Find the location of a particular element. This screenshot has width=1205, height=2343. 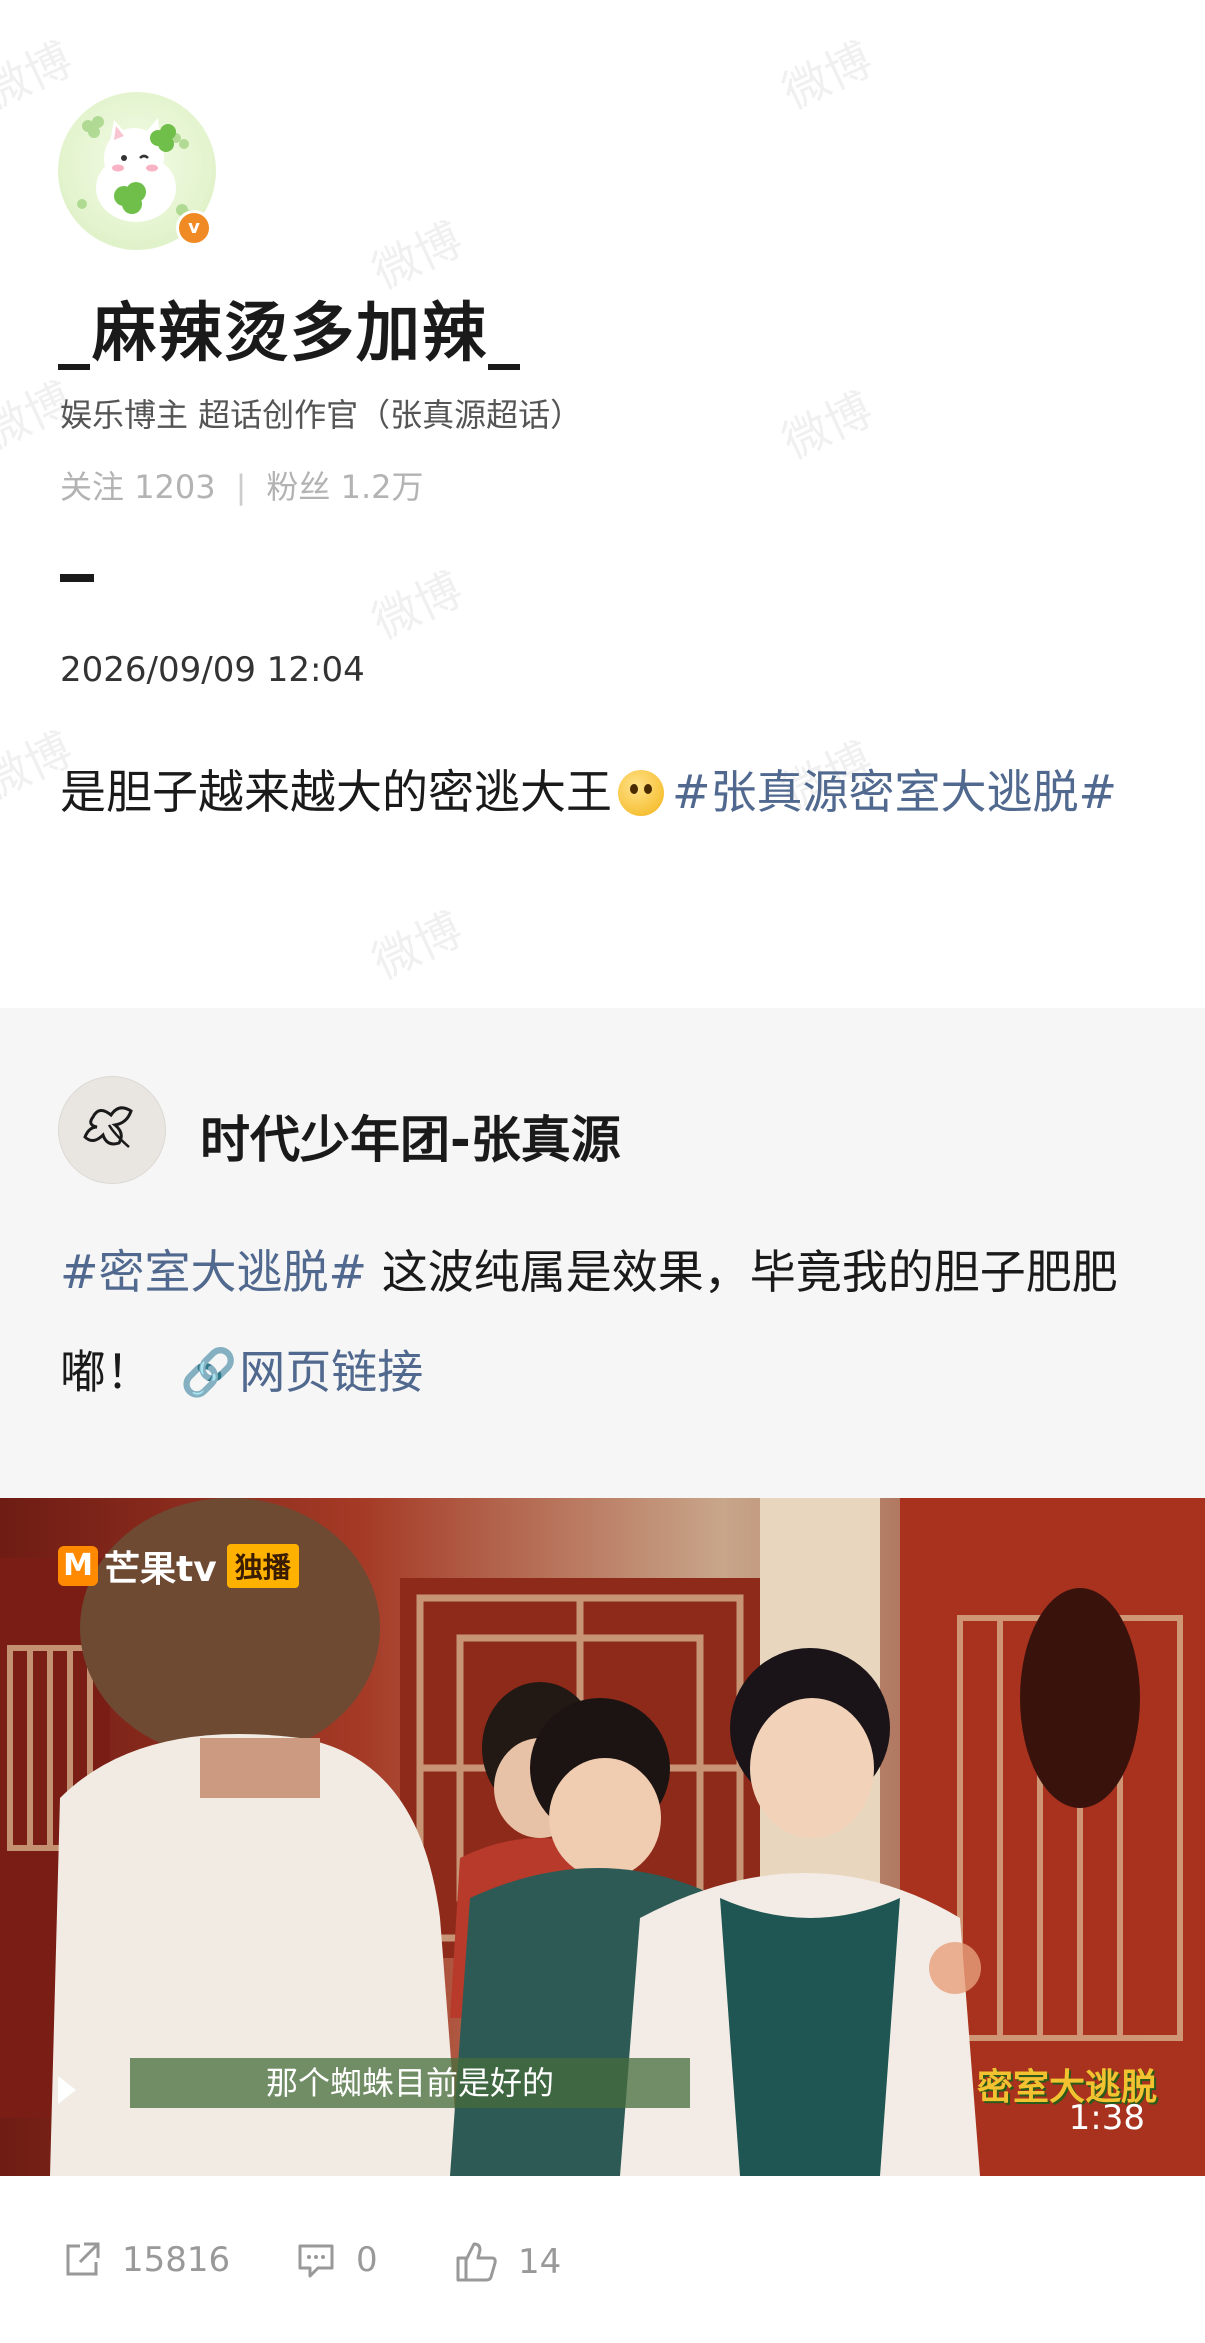

repost-author-avatar is located at coordinates (112, 1130).